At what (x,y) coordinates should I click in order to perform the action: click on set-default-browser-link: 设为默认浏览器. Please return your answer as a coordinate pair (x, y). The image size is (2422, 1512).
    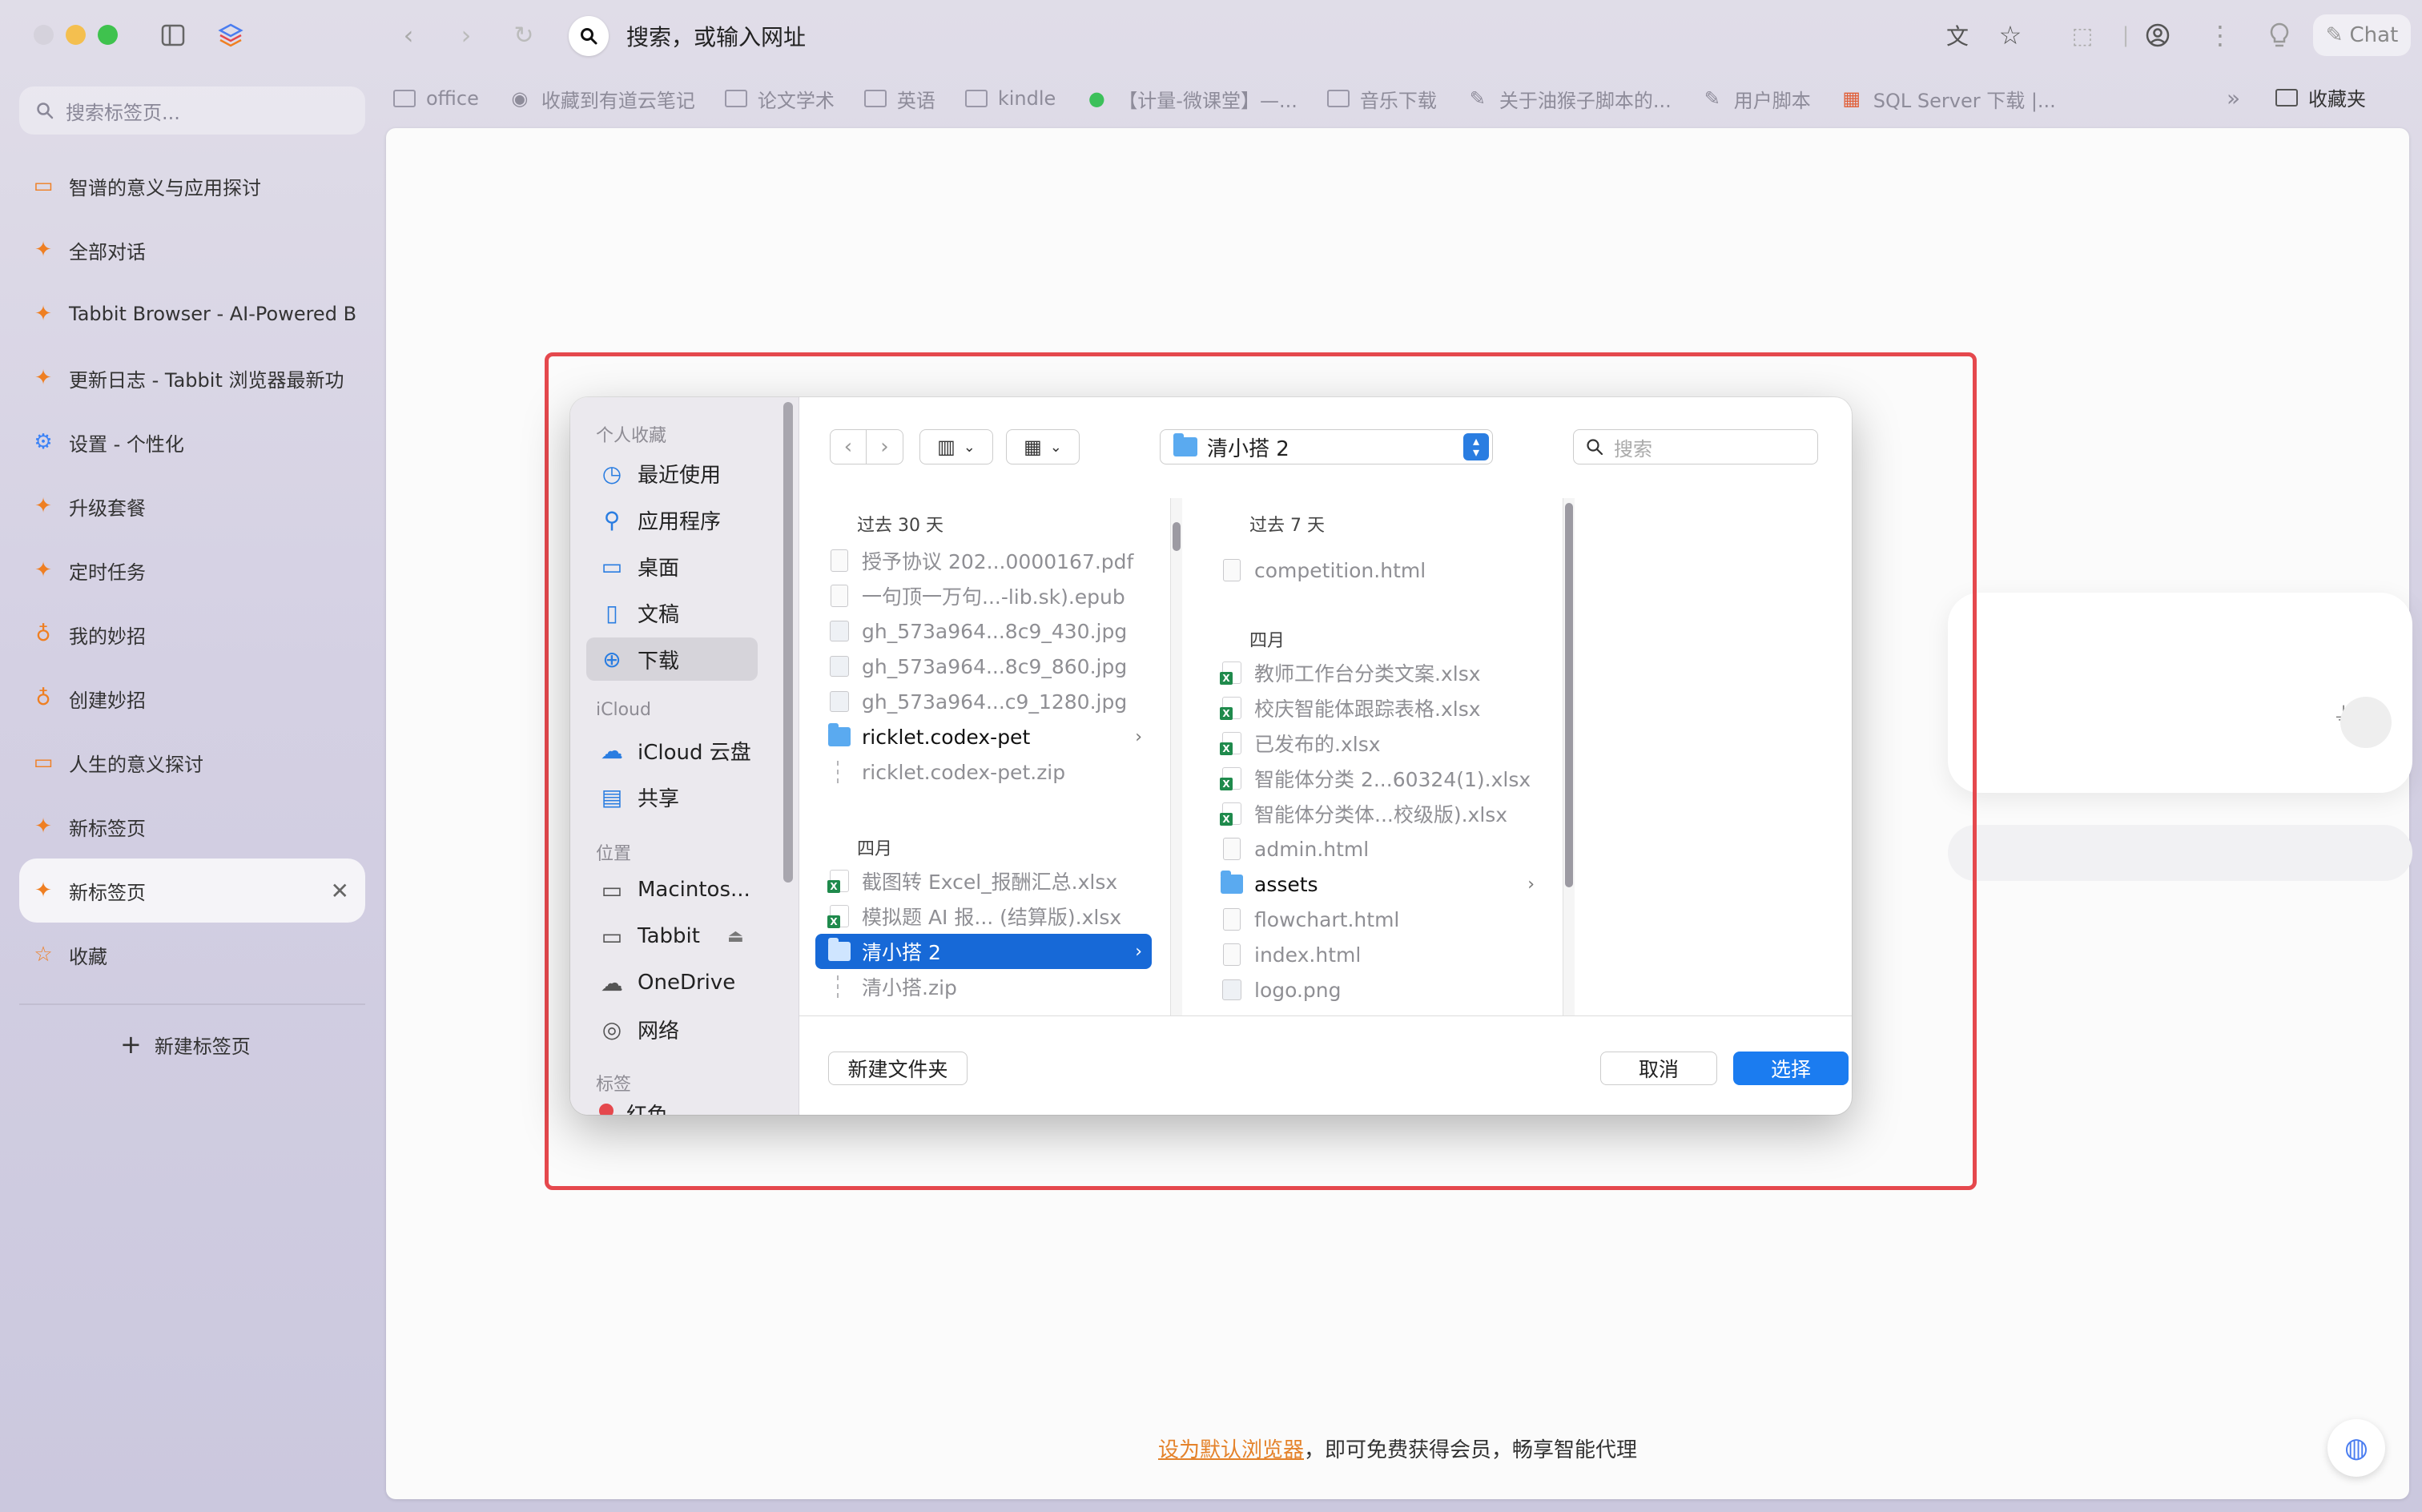
    Looking at the image, I should click on (1231, 1450).